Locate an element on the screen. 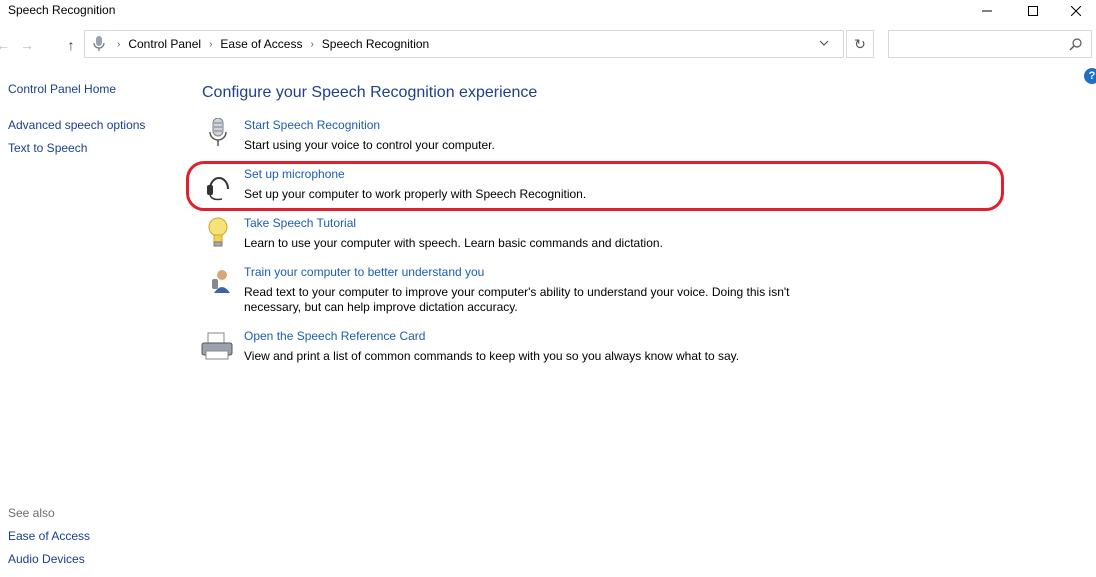 This screenshot has height=577, width=1096. maximize-icon is located at coordinates (1033, 11).